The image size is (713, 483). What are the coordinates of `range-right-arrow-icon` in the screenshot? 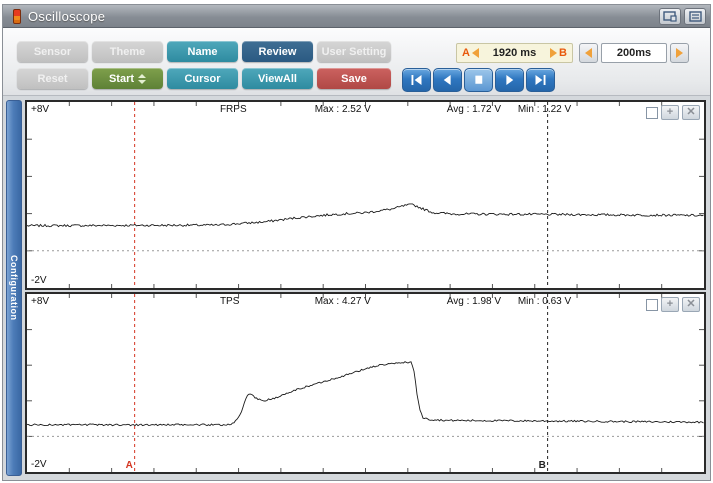 It's located at (554, 53).